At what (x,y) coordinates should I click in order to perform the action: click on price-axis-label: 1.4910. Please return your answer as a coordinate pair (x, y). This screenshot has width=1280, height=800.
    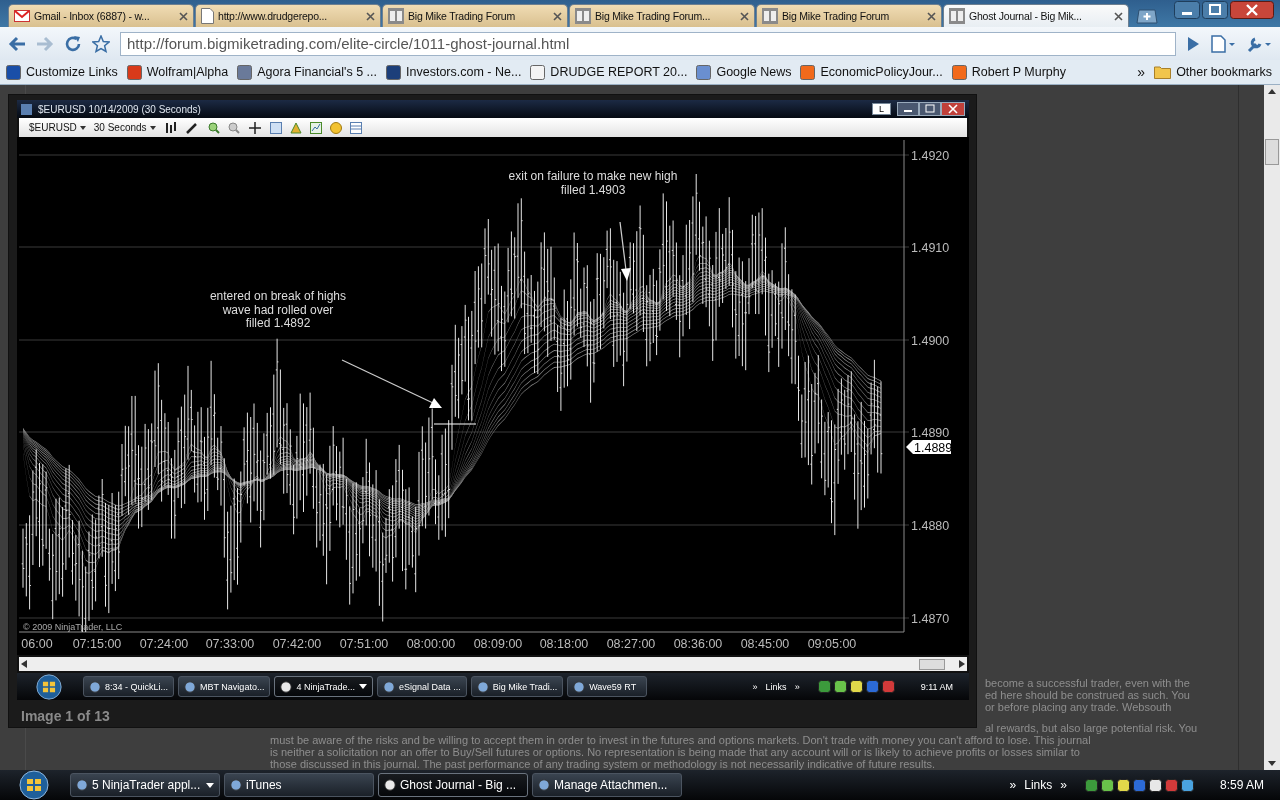
    Looking at the image, I should click on (930, 248).